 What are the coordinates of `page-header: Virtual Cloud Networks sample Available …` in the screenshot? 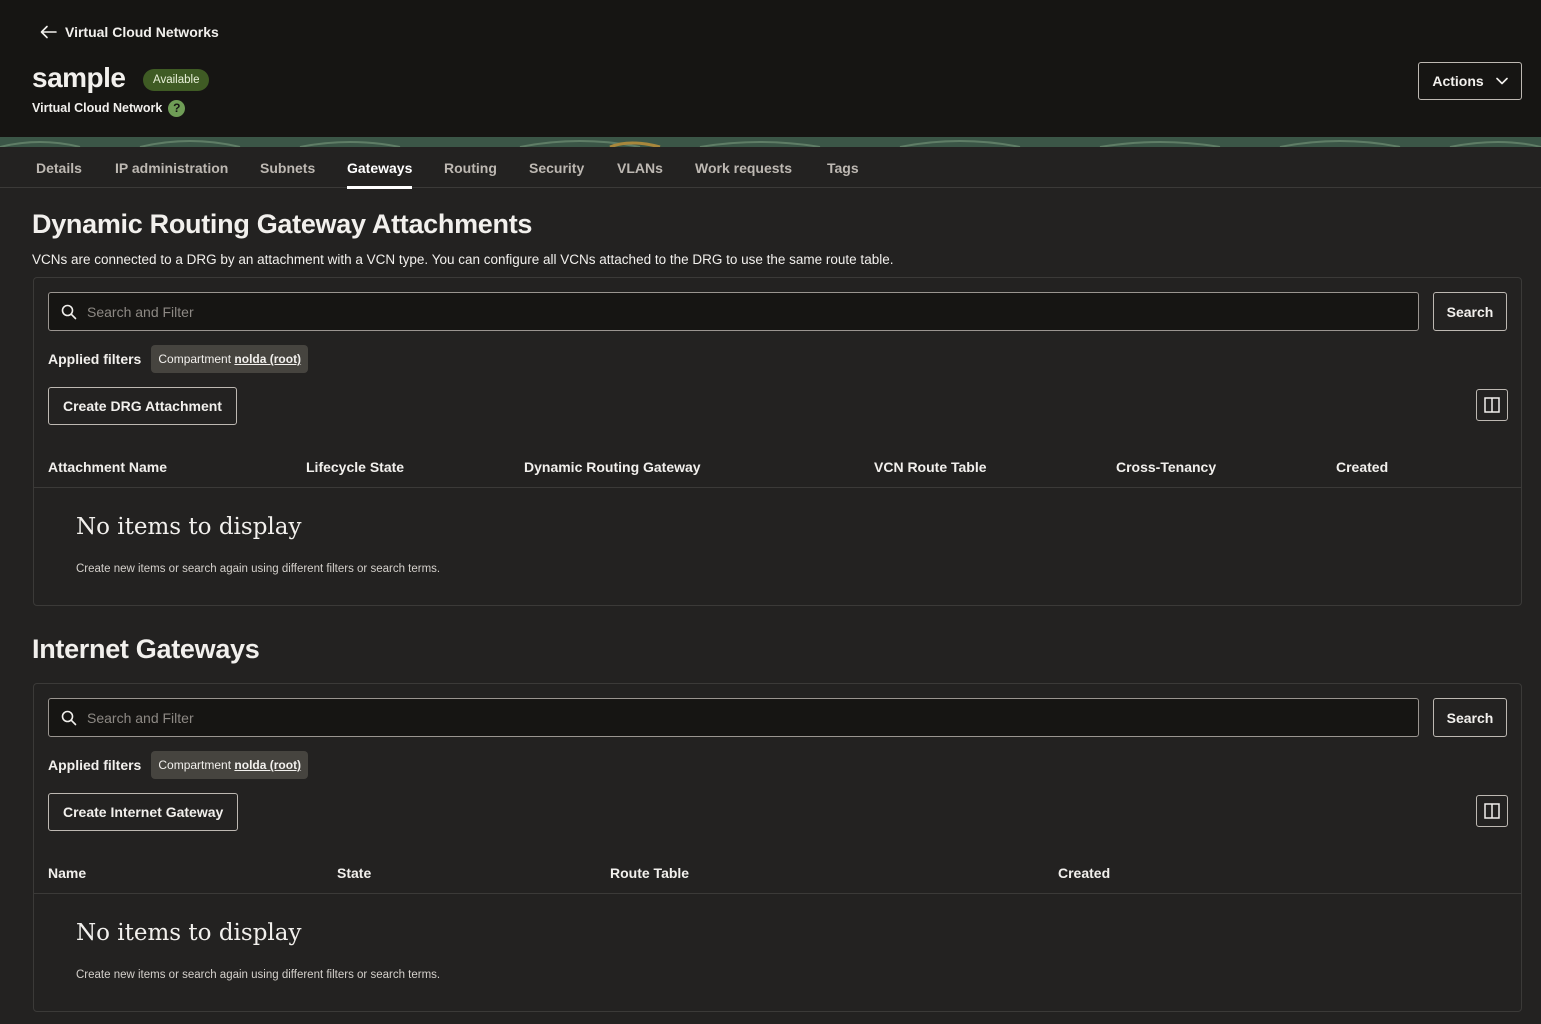 It's located at (770, 68).